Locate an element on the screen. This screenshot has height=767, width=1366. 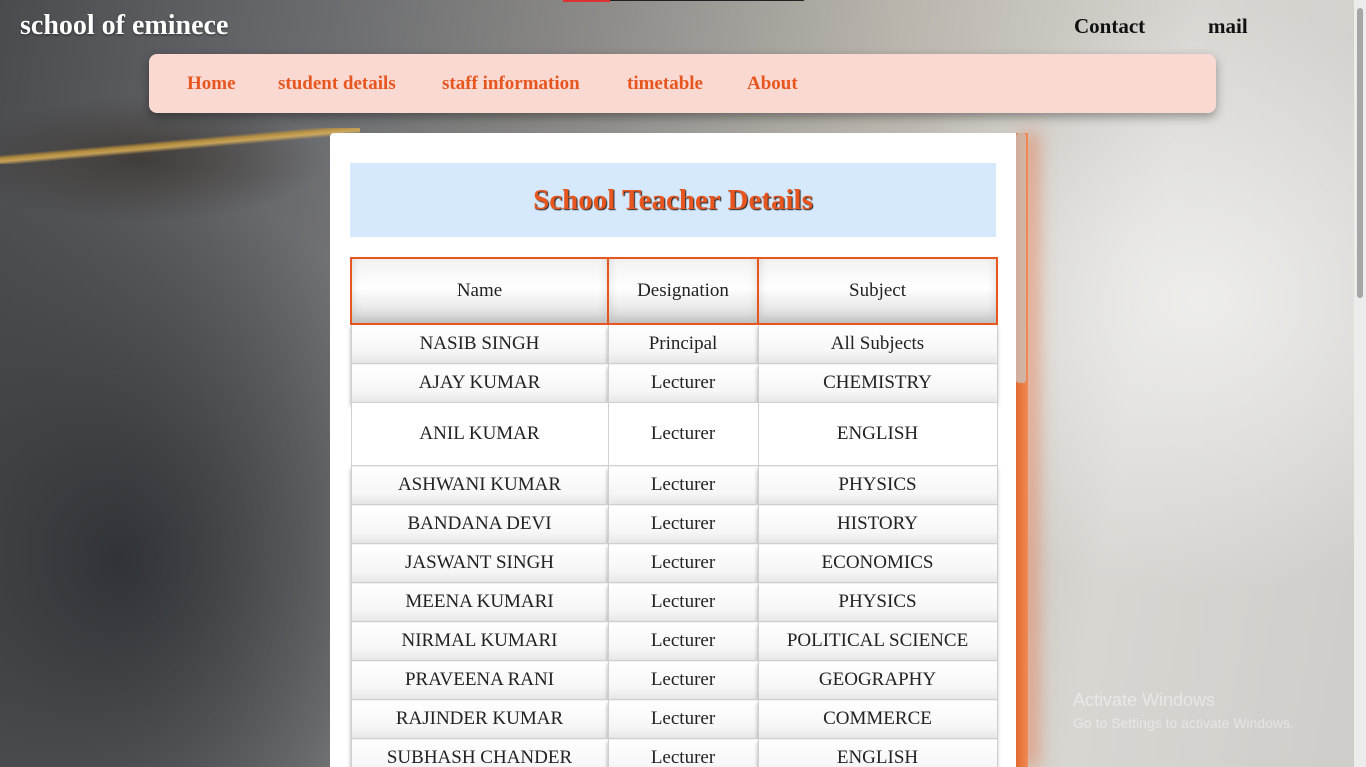
teacher-name-cell: NASIB SINGH is located at coordinates (479, 343).